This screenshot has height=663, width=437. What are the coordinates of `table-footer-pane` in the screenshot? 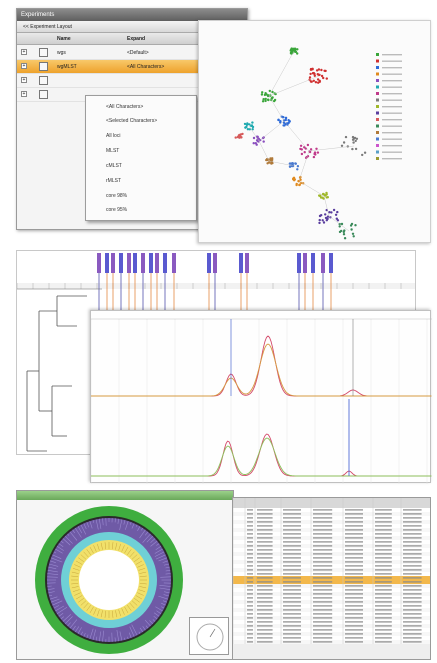 It's located at (331, 651).